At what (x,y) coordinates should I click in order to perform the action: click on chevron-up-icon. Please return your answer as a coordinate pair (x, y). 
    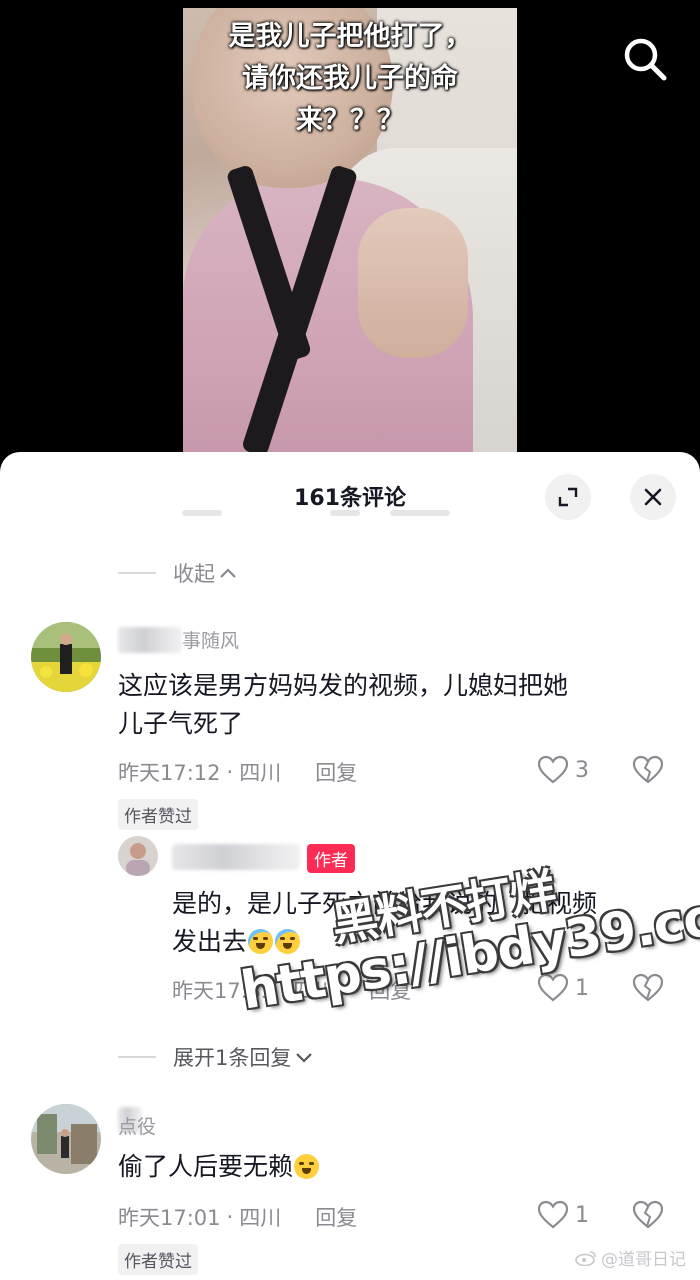
    Looking at the image, I should click on (228, 573).